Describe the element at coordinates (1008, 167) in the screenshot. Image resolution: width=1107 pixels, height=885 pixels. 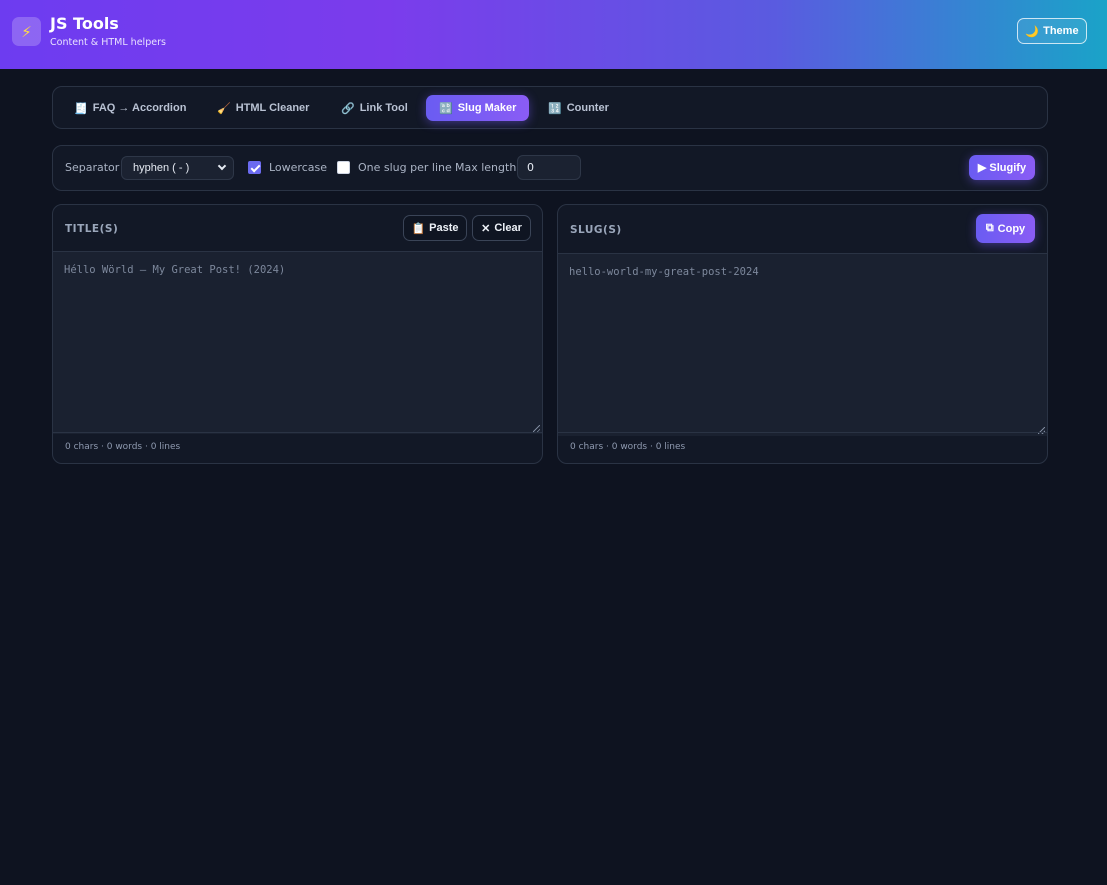
I see `slugify-button-label: Slugify` at that location.